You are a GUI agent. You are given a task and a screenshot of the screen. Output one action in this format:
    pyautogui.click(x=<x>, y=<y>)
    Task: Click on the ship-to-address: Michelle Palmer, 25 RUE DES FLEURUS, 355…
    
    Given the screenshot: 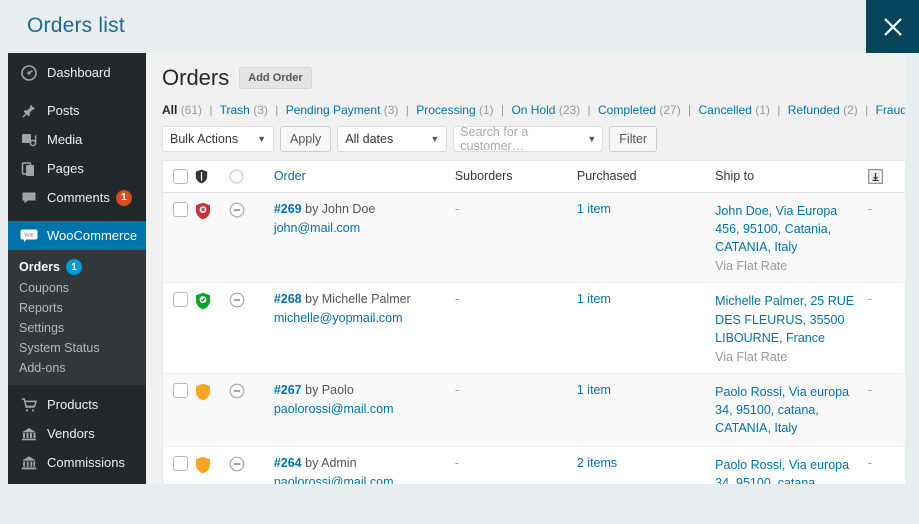 What is the action you would take?
    pyautogui.click(x=785, y=319)
    